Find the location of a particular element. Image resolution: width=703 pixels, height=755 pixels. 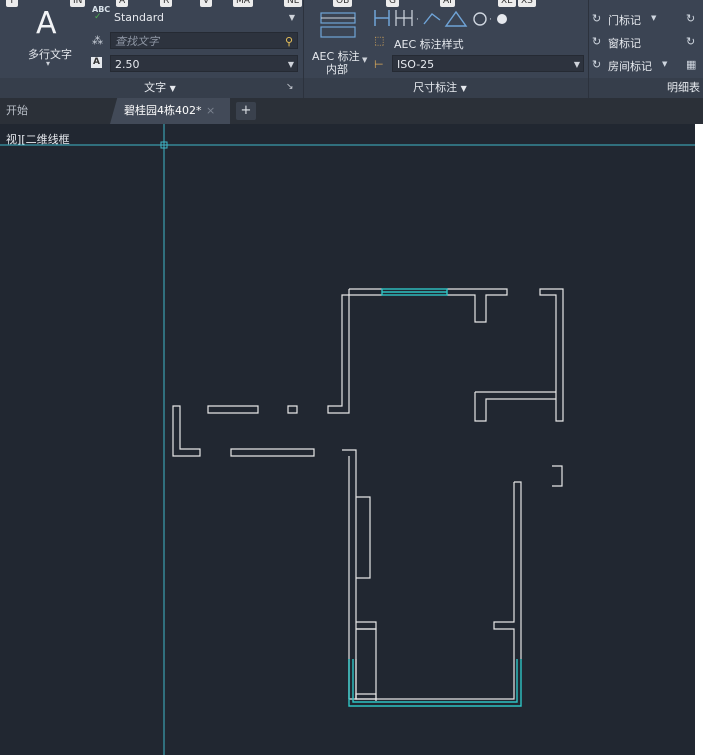

shortcut-key: R is located at coordinates (166, 3).